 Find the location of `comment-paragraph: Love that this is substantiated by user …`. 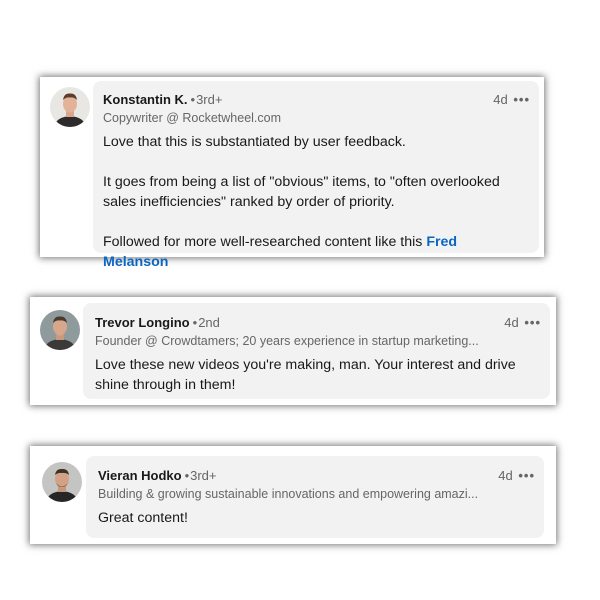

comment-paragraph: Love that this is substantiated by user … is located at coordinates (254, 142).